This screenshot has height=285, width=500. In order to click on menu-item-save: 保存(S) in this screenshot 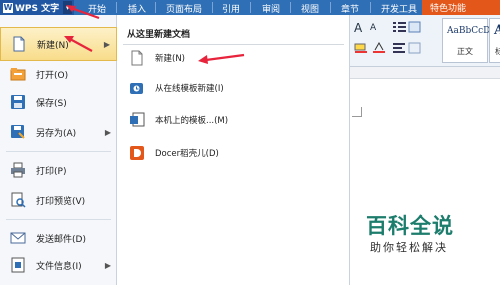, I will do `click(58, 102)`.